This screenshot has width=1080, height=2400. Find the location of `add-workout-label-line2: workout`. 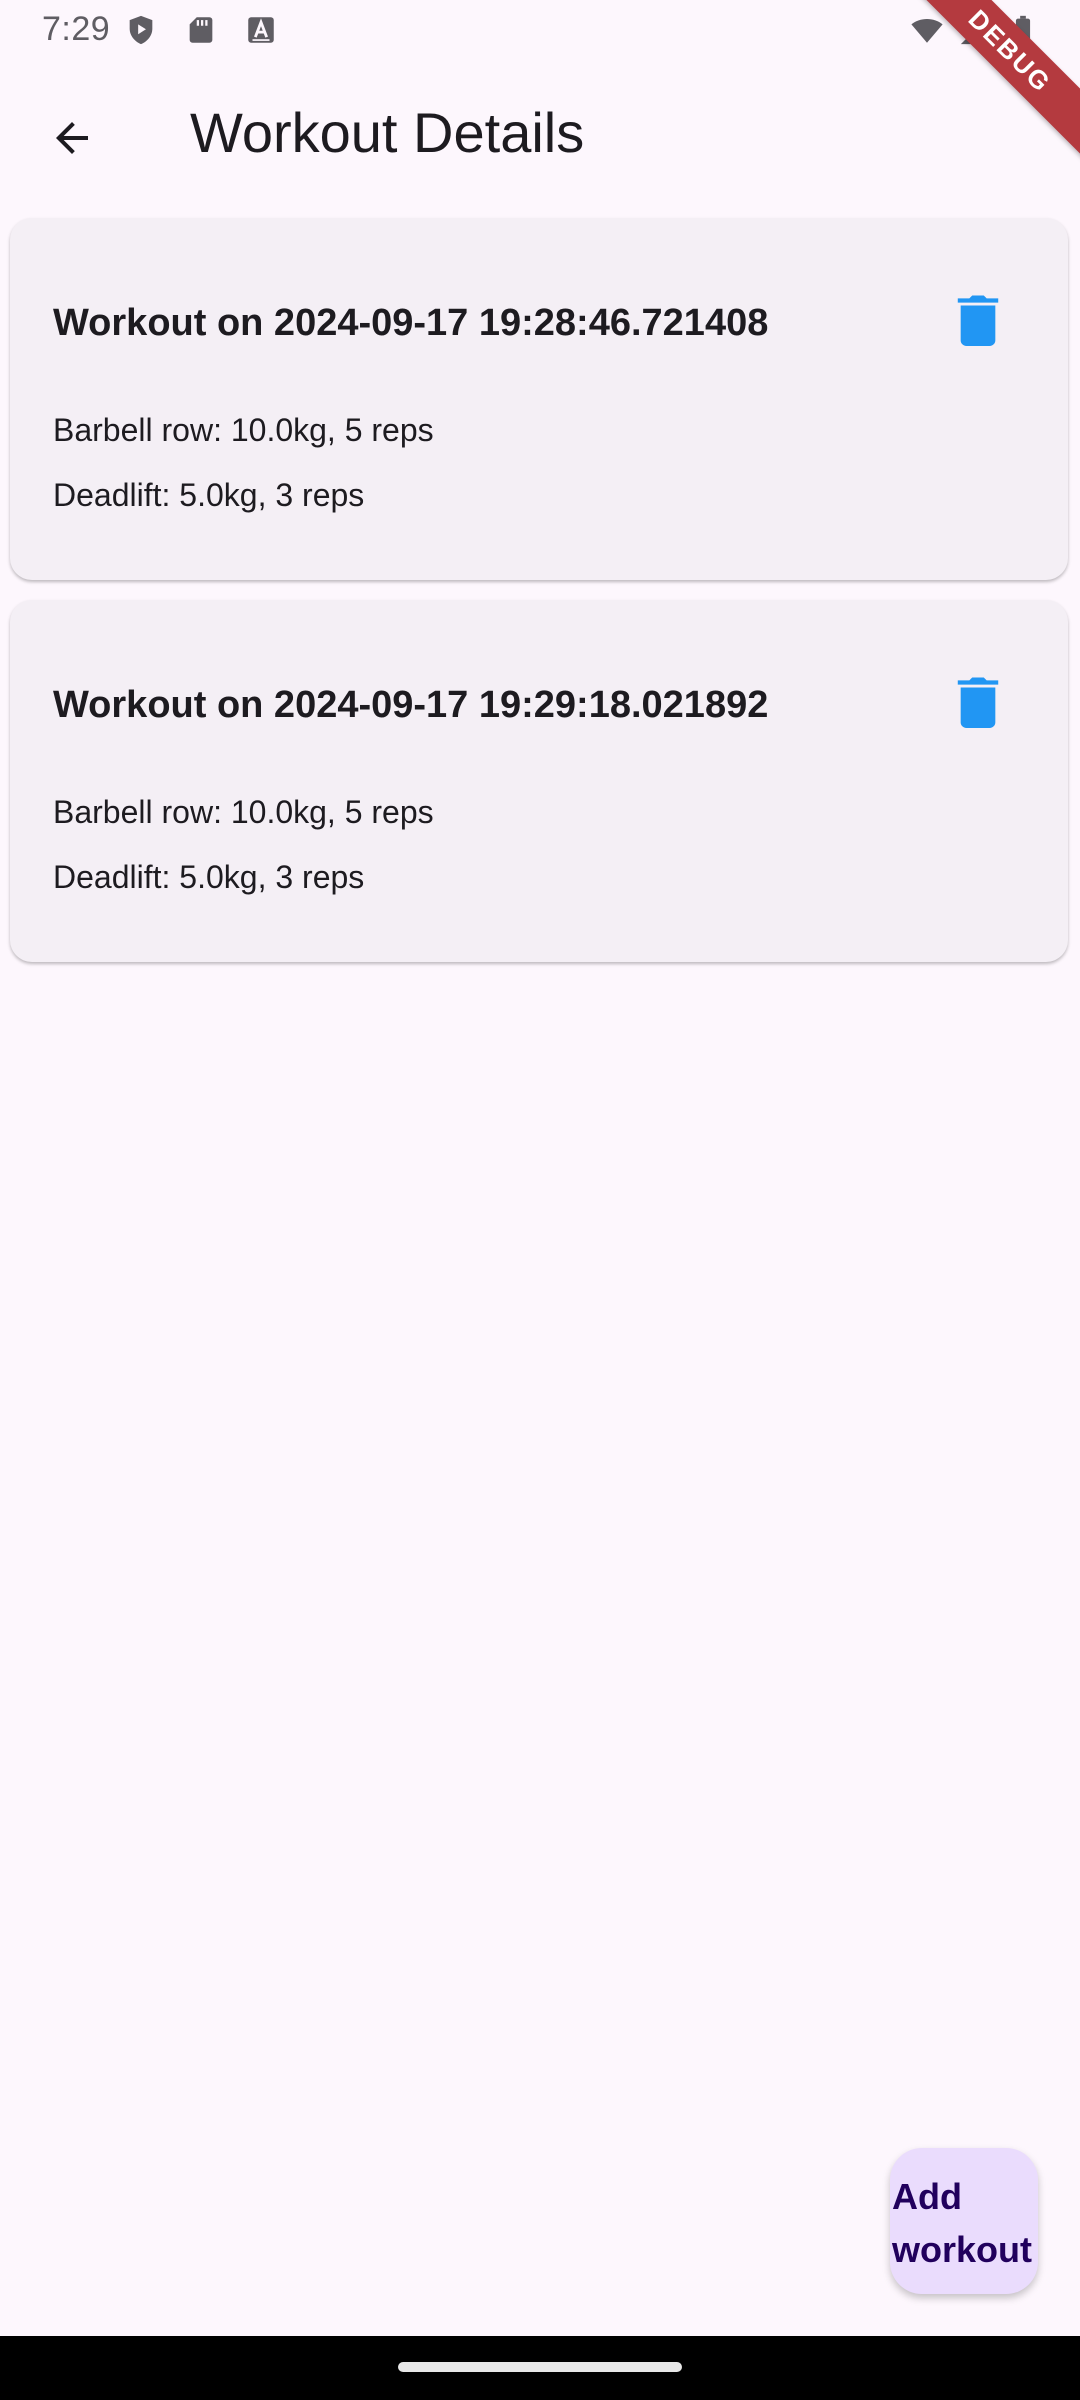

add-workout-label-line2: workout is located at coordinates (962, 2249).